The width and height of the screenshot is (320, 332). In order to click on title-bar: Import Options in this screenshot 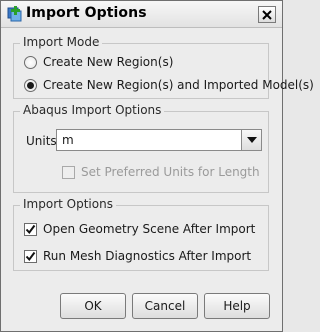, I will do `click(141, 14)`.